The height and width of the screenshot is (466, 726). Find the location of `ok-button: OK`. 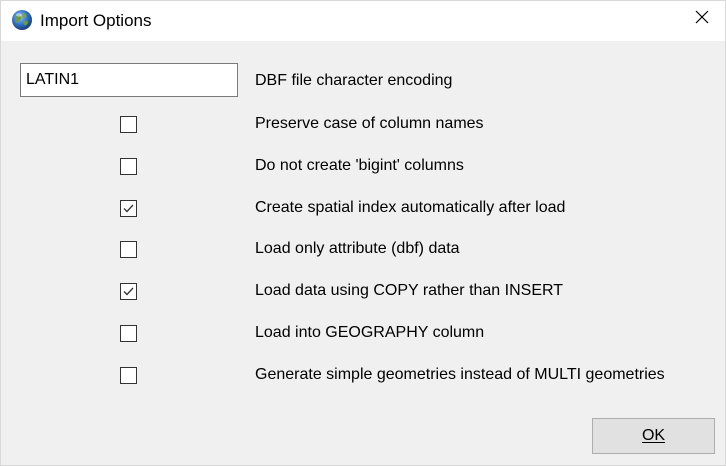

ok-button: OK is located at coordinates (653, 436).